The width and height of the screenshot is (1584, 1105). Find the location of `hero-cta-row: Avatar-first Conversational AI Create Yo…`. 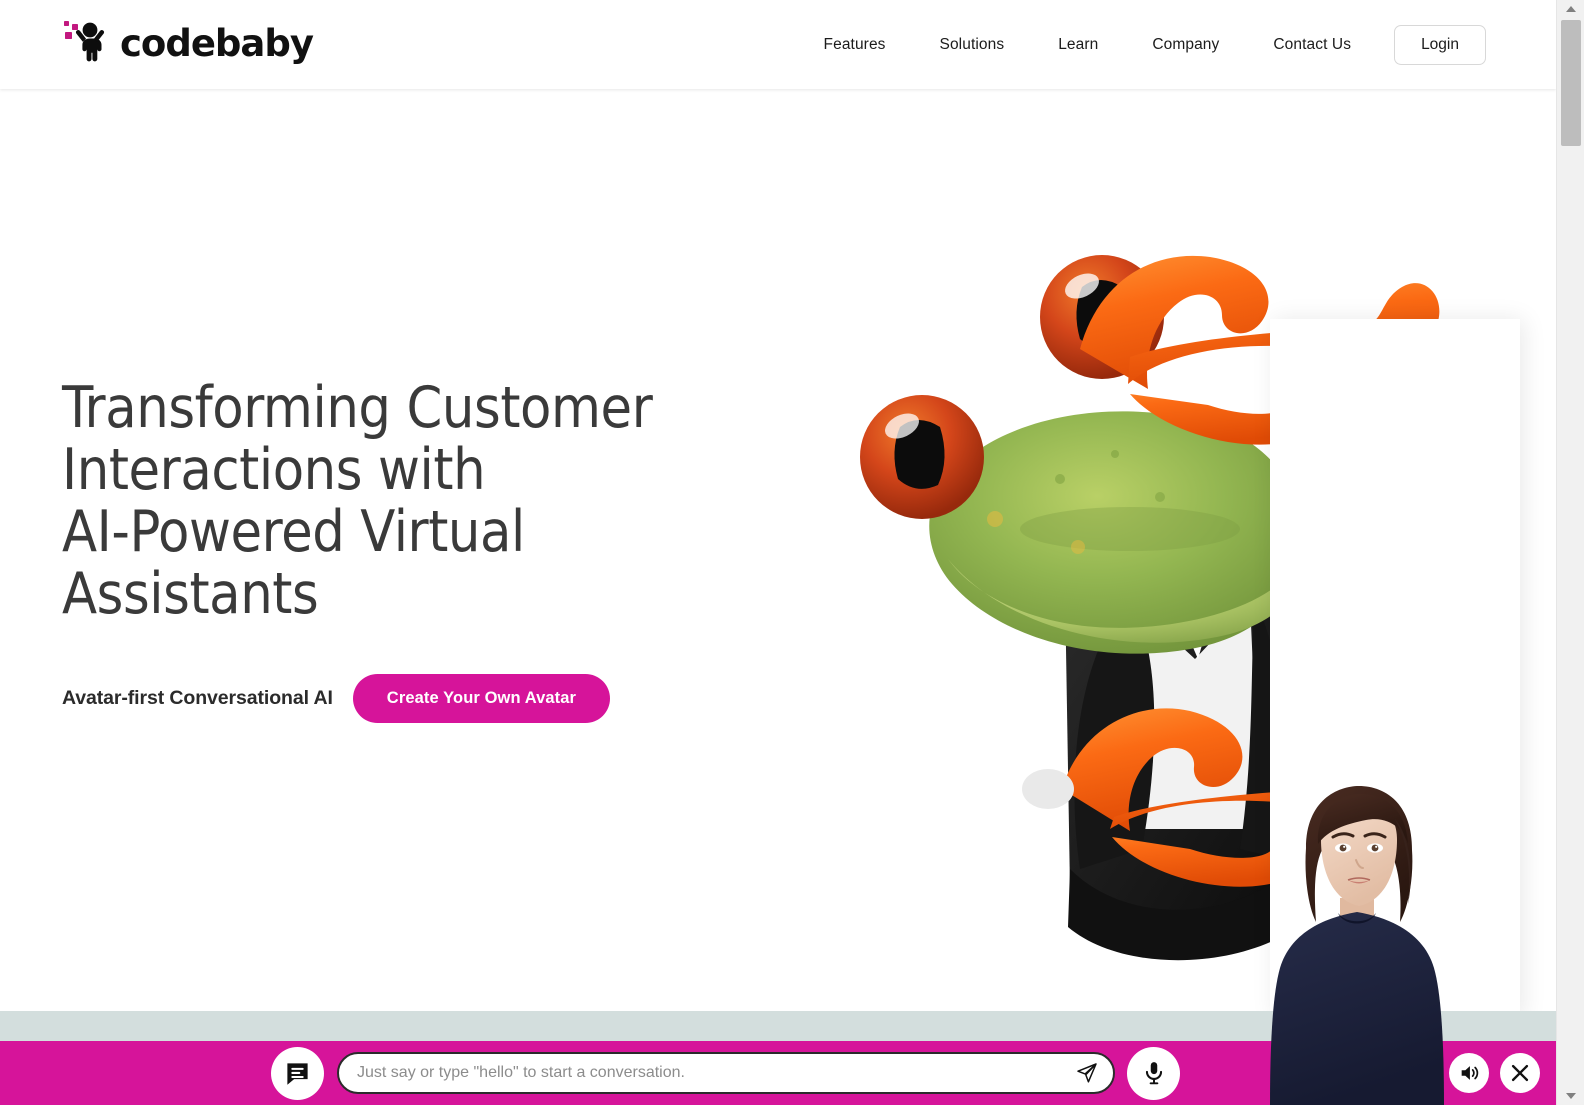

hero-cta-row: Avatar-first Conversational AI Create Yo… is located at coordinates (412, 698).